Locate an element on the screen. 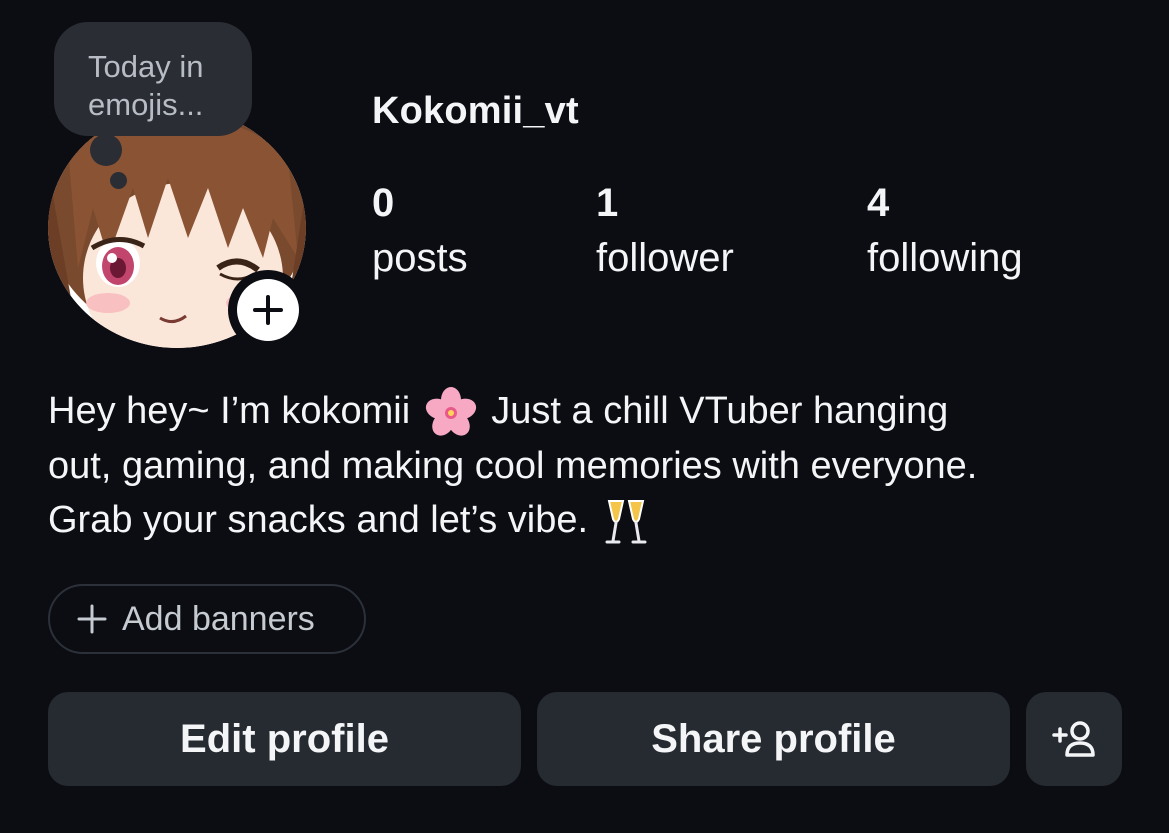 The width and height of the screenshot is (1169, 833). note-text-line1: Today in is located at coordinates (146, 66).